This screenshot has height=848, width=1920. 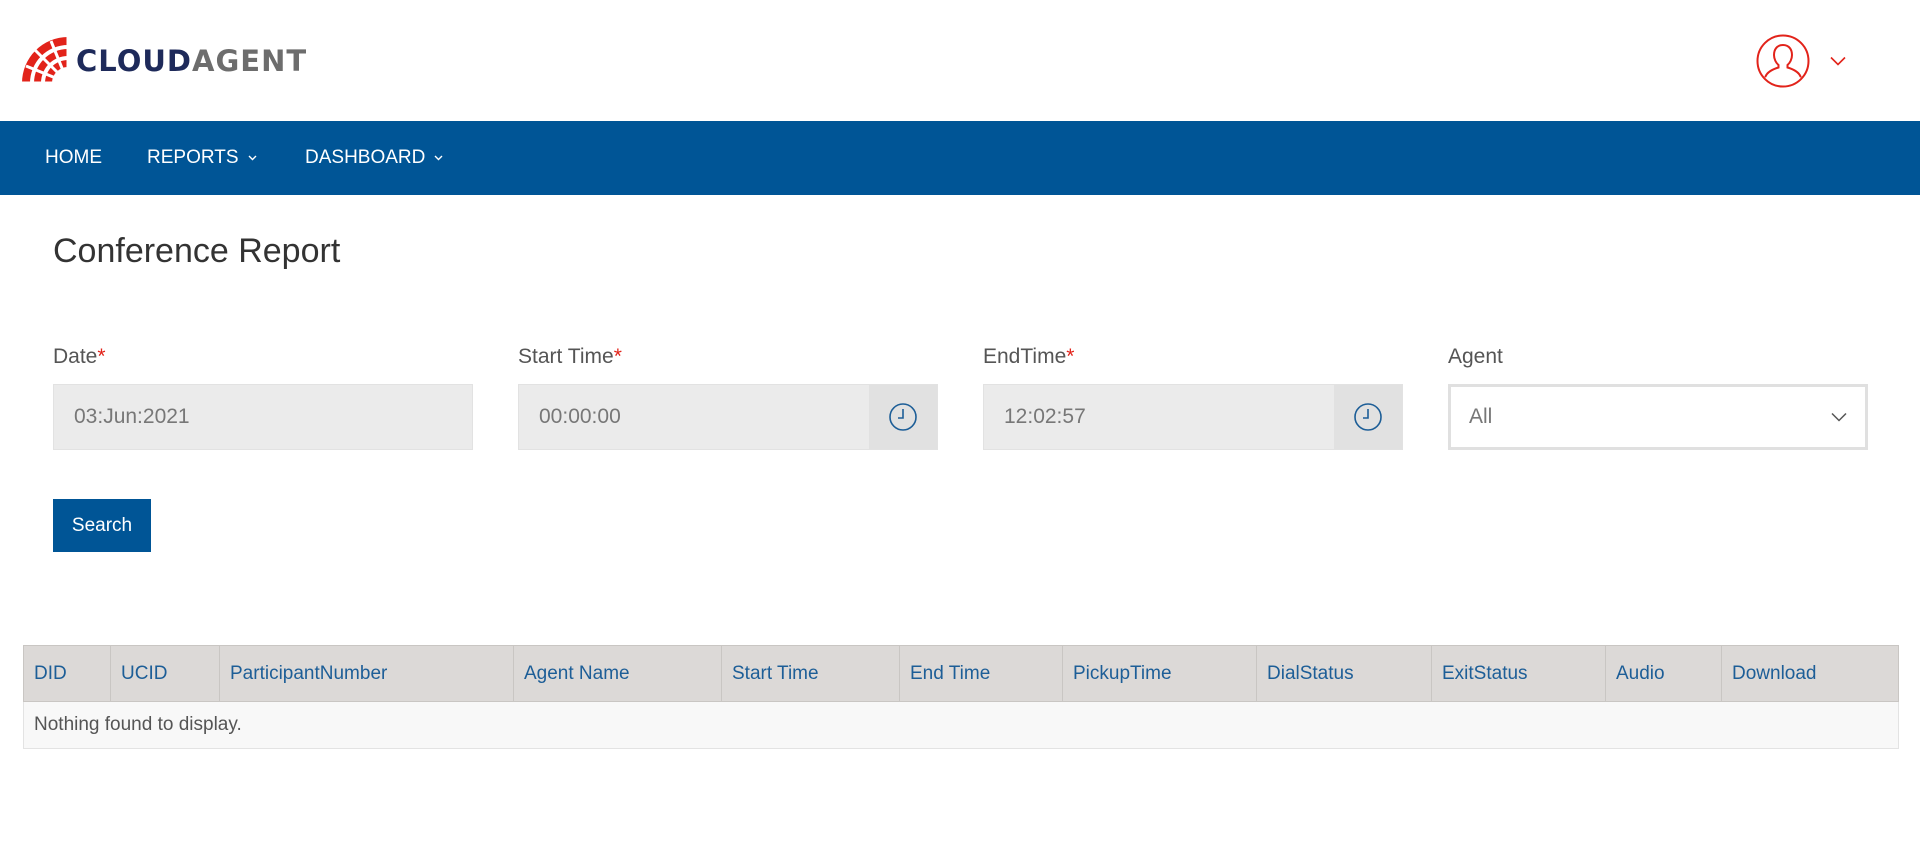 I want to click on nav-reports: REPORTS, so click(x=202, y=158).